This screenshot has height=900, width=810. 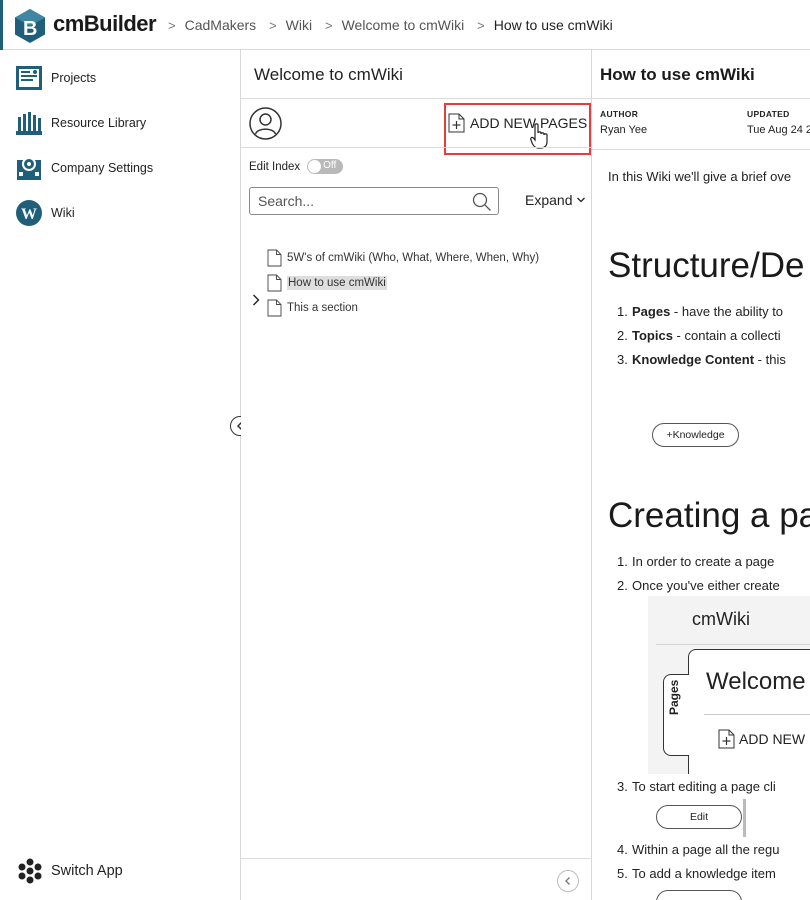 I want to click on embedded-add-button: ADD NEW, so click(x=761, y=739).